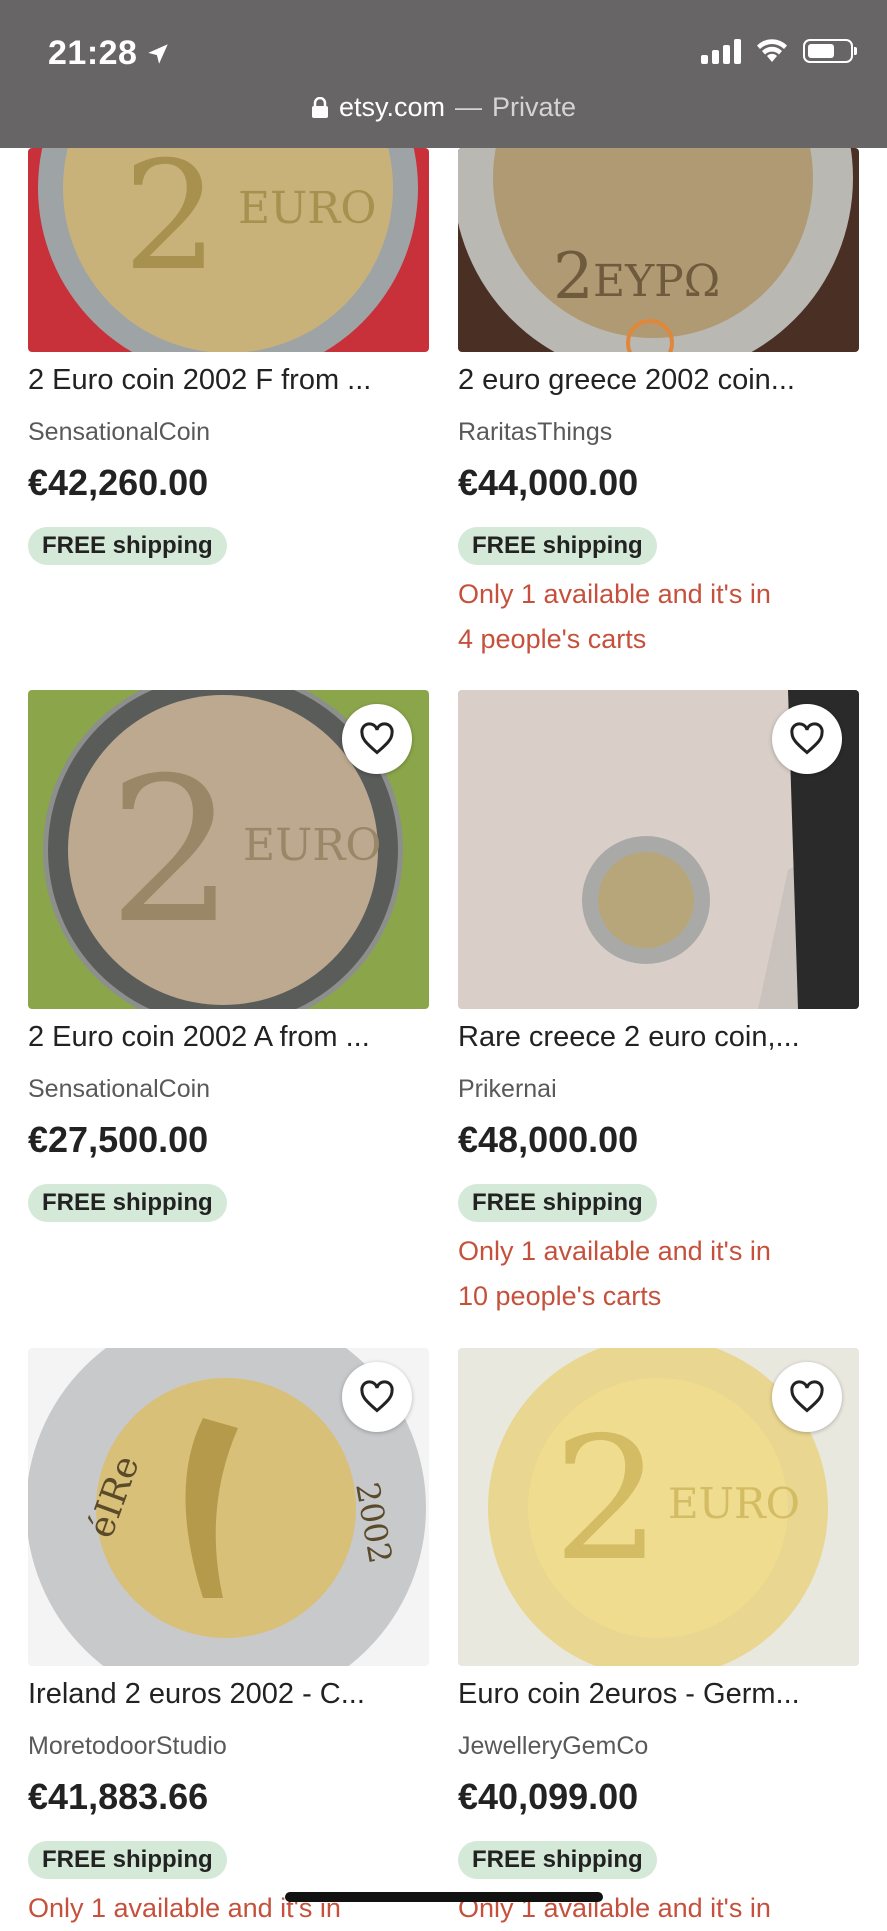 Image resolution: width=887 pixels, height=1931 pixels. I want to click on wifi-icon, so click(772, 50).